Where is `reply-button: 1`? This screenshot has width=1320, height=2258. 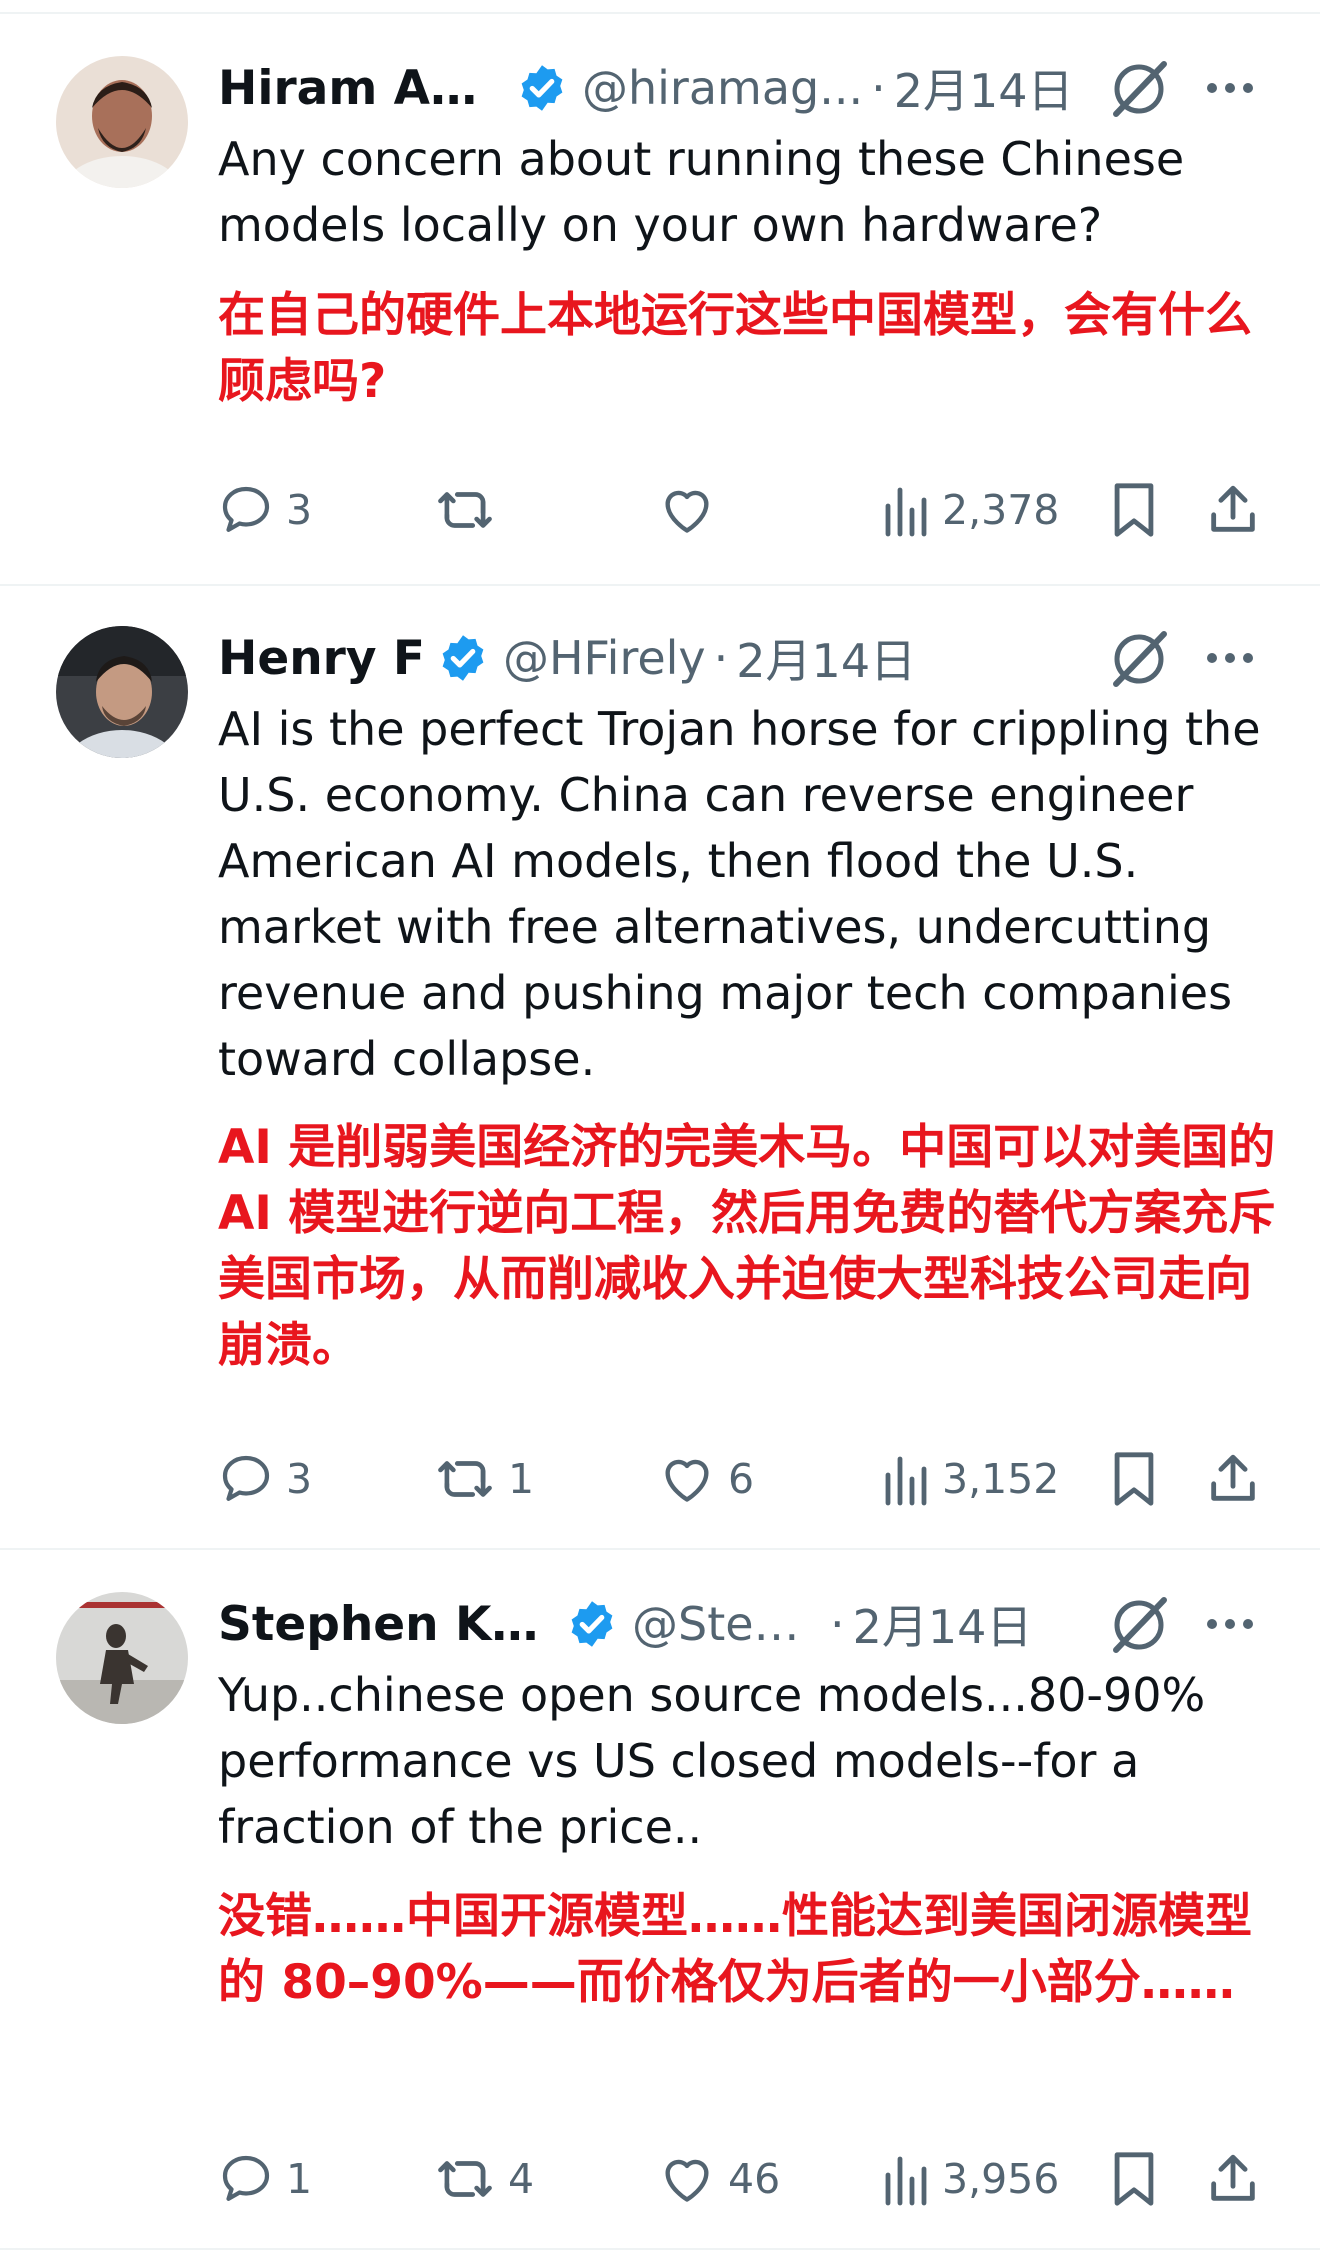 reply-button: 1 is located at coordinates (265, 2179).